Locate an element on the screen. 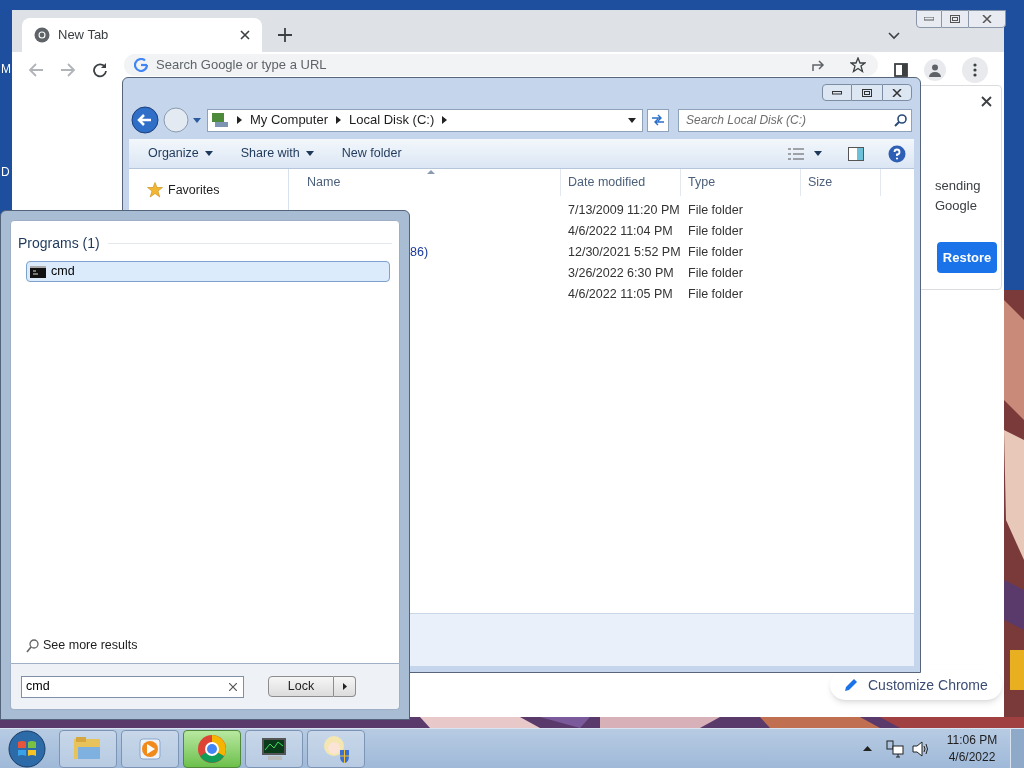 This screenshot has height=768, width=1024. date-cell-text: 4/6/2022 11:04 PM is located at coordinates (620, 232).